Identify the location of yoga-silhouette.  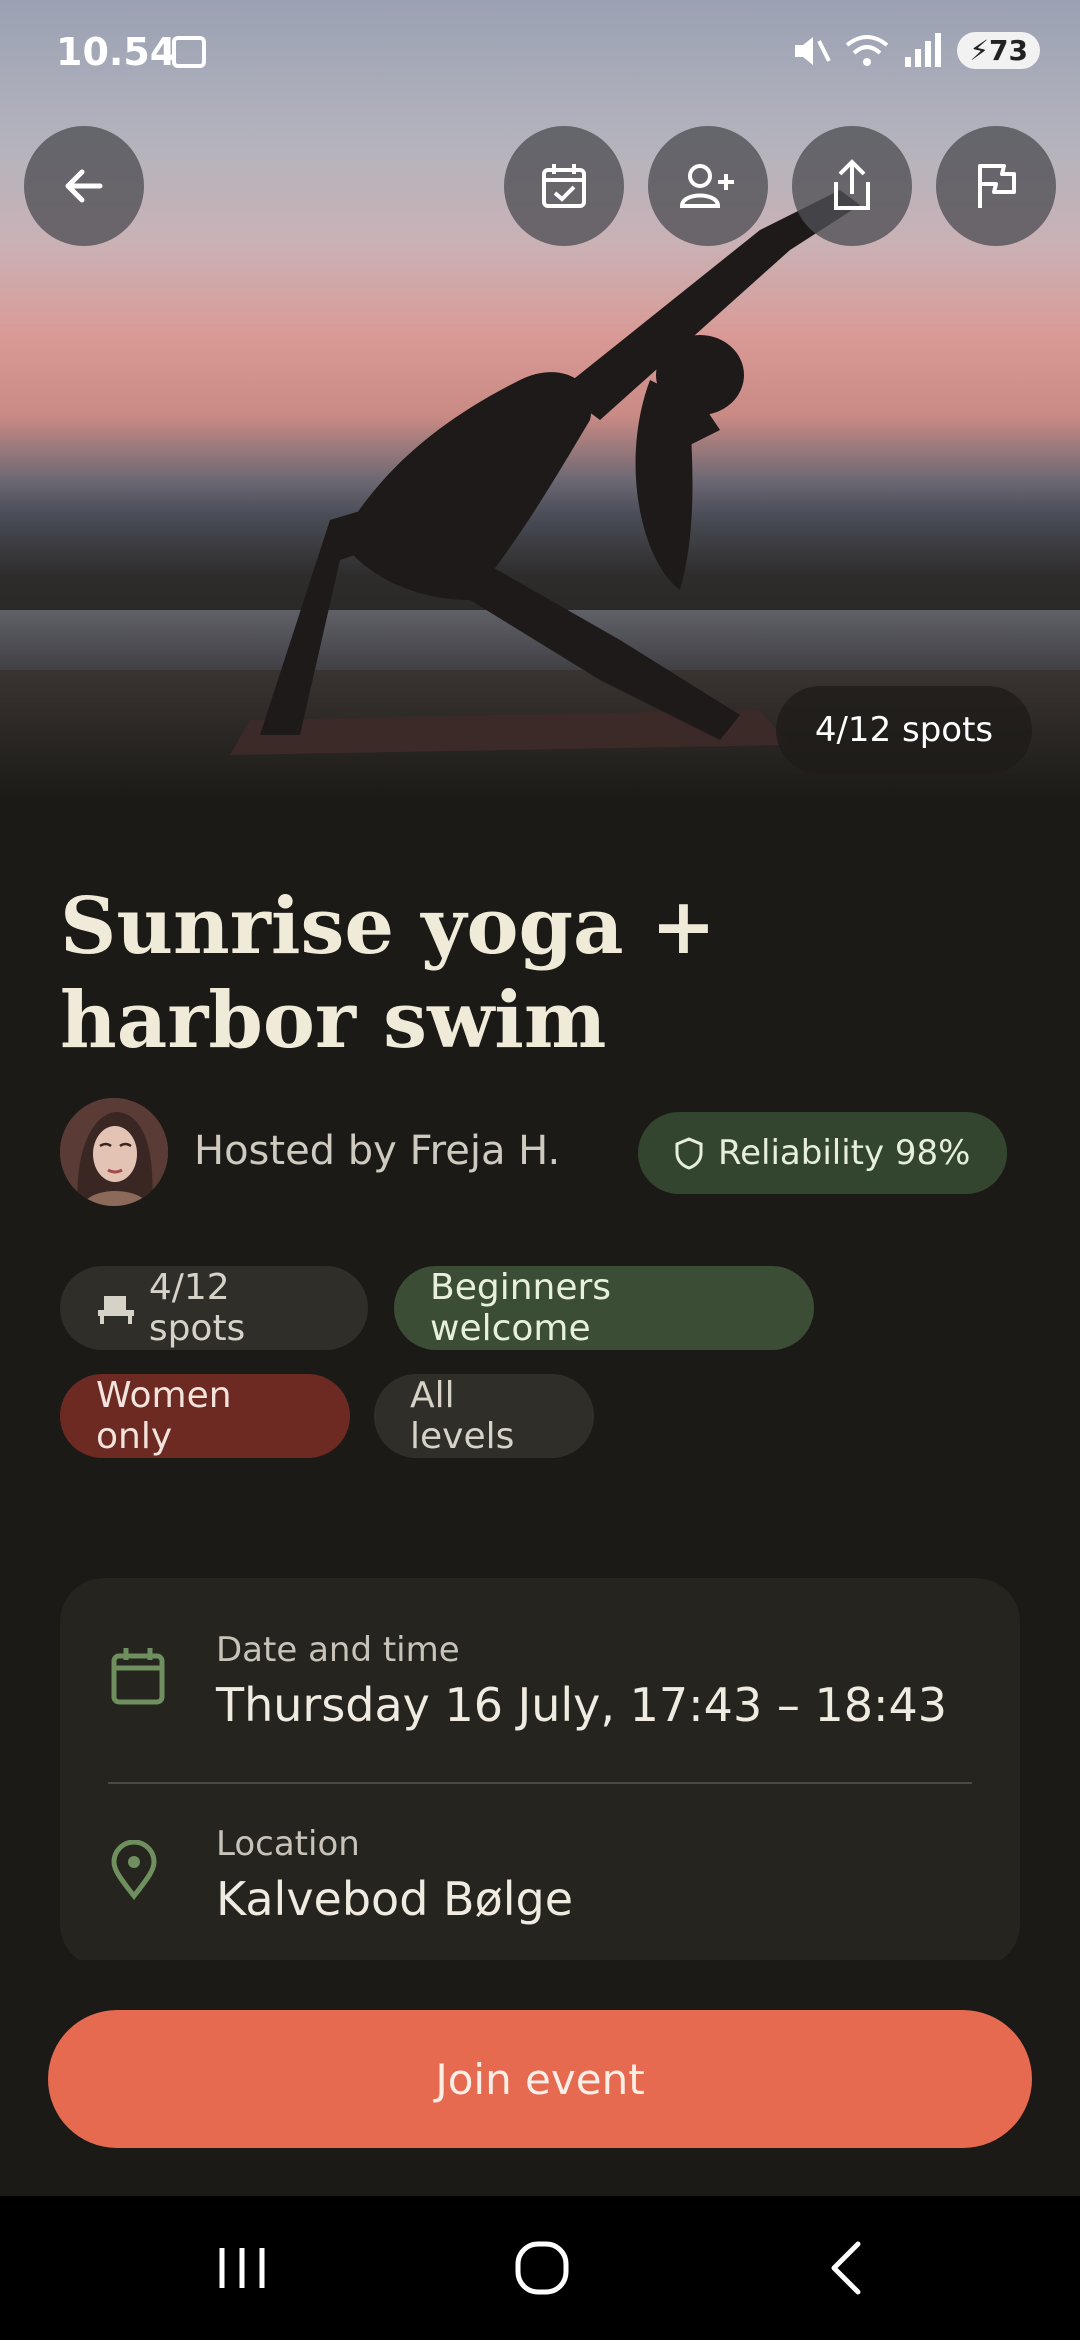
(545, 472).